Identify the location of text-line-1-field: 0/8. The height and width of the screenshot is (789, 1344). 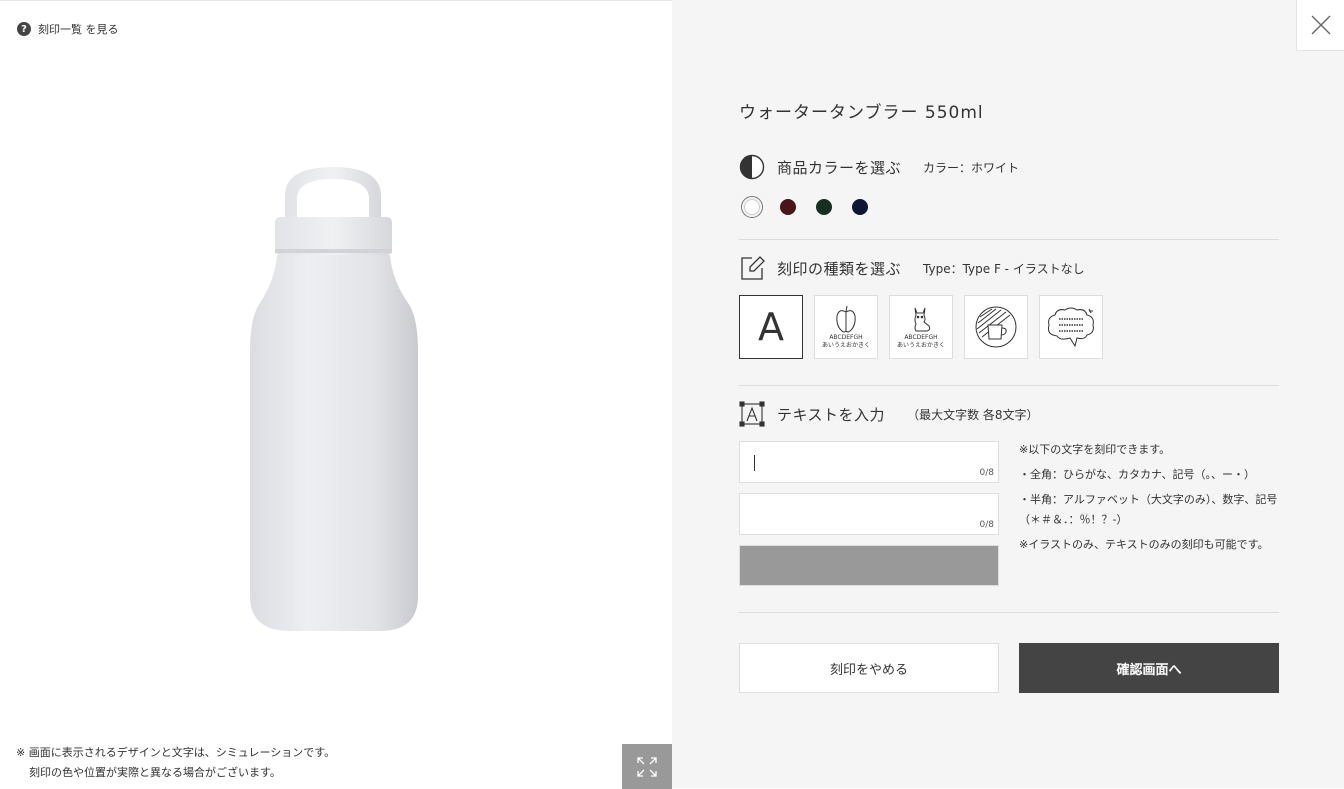
(869, 462).